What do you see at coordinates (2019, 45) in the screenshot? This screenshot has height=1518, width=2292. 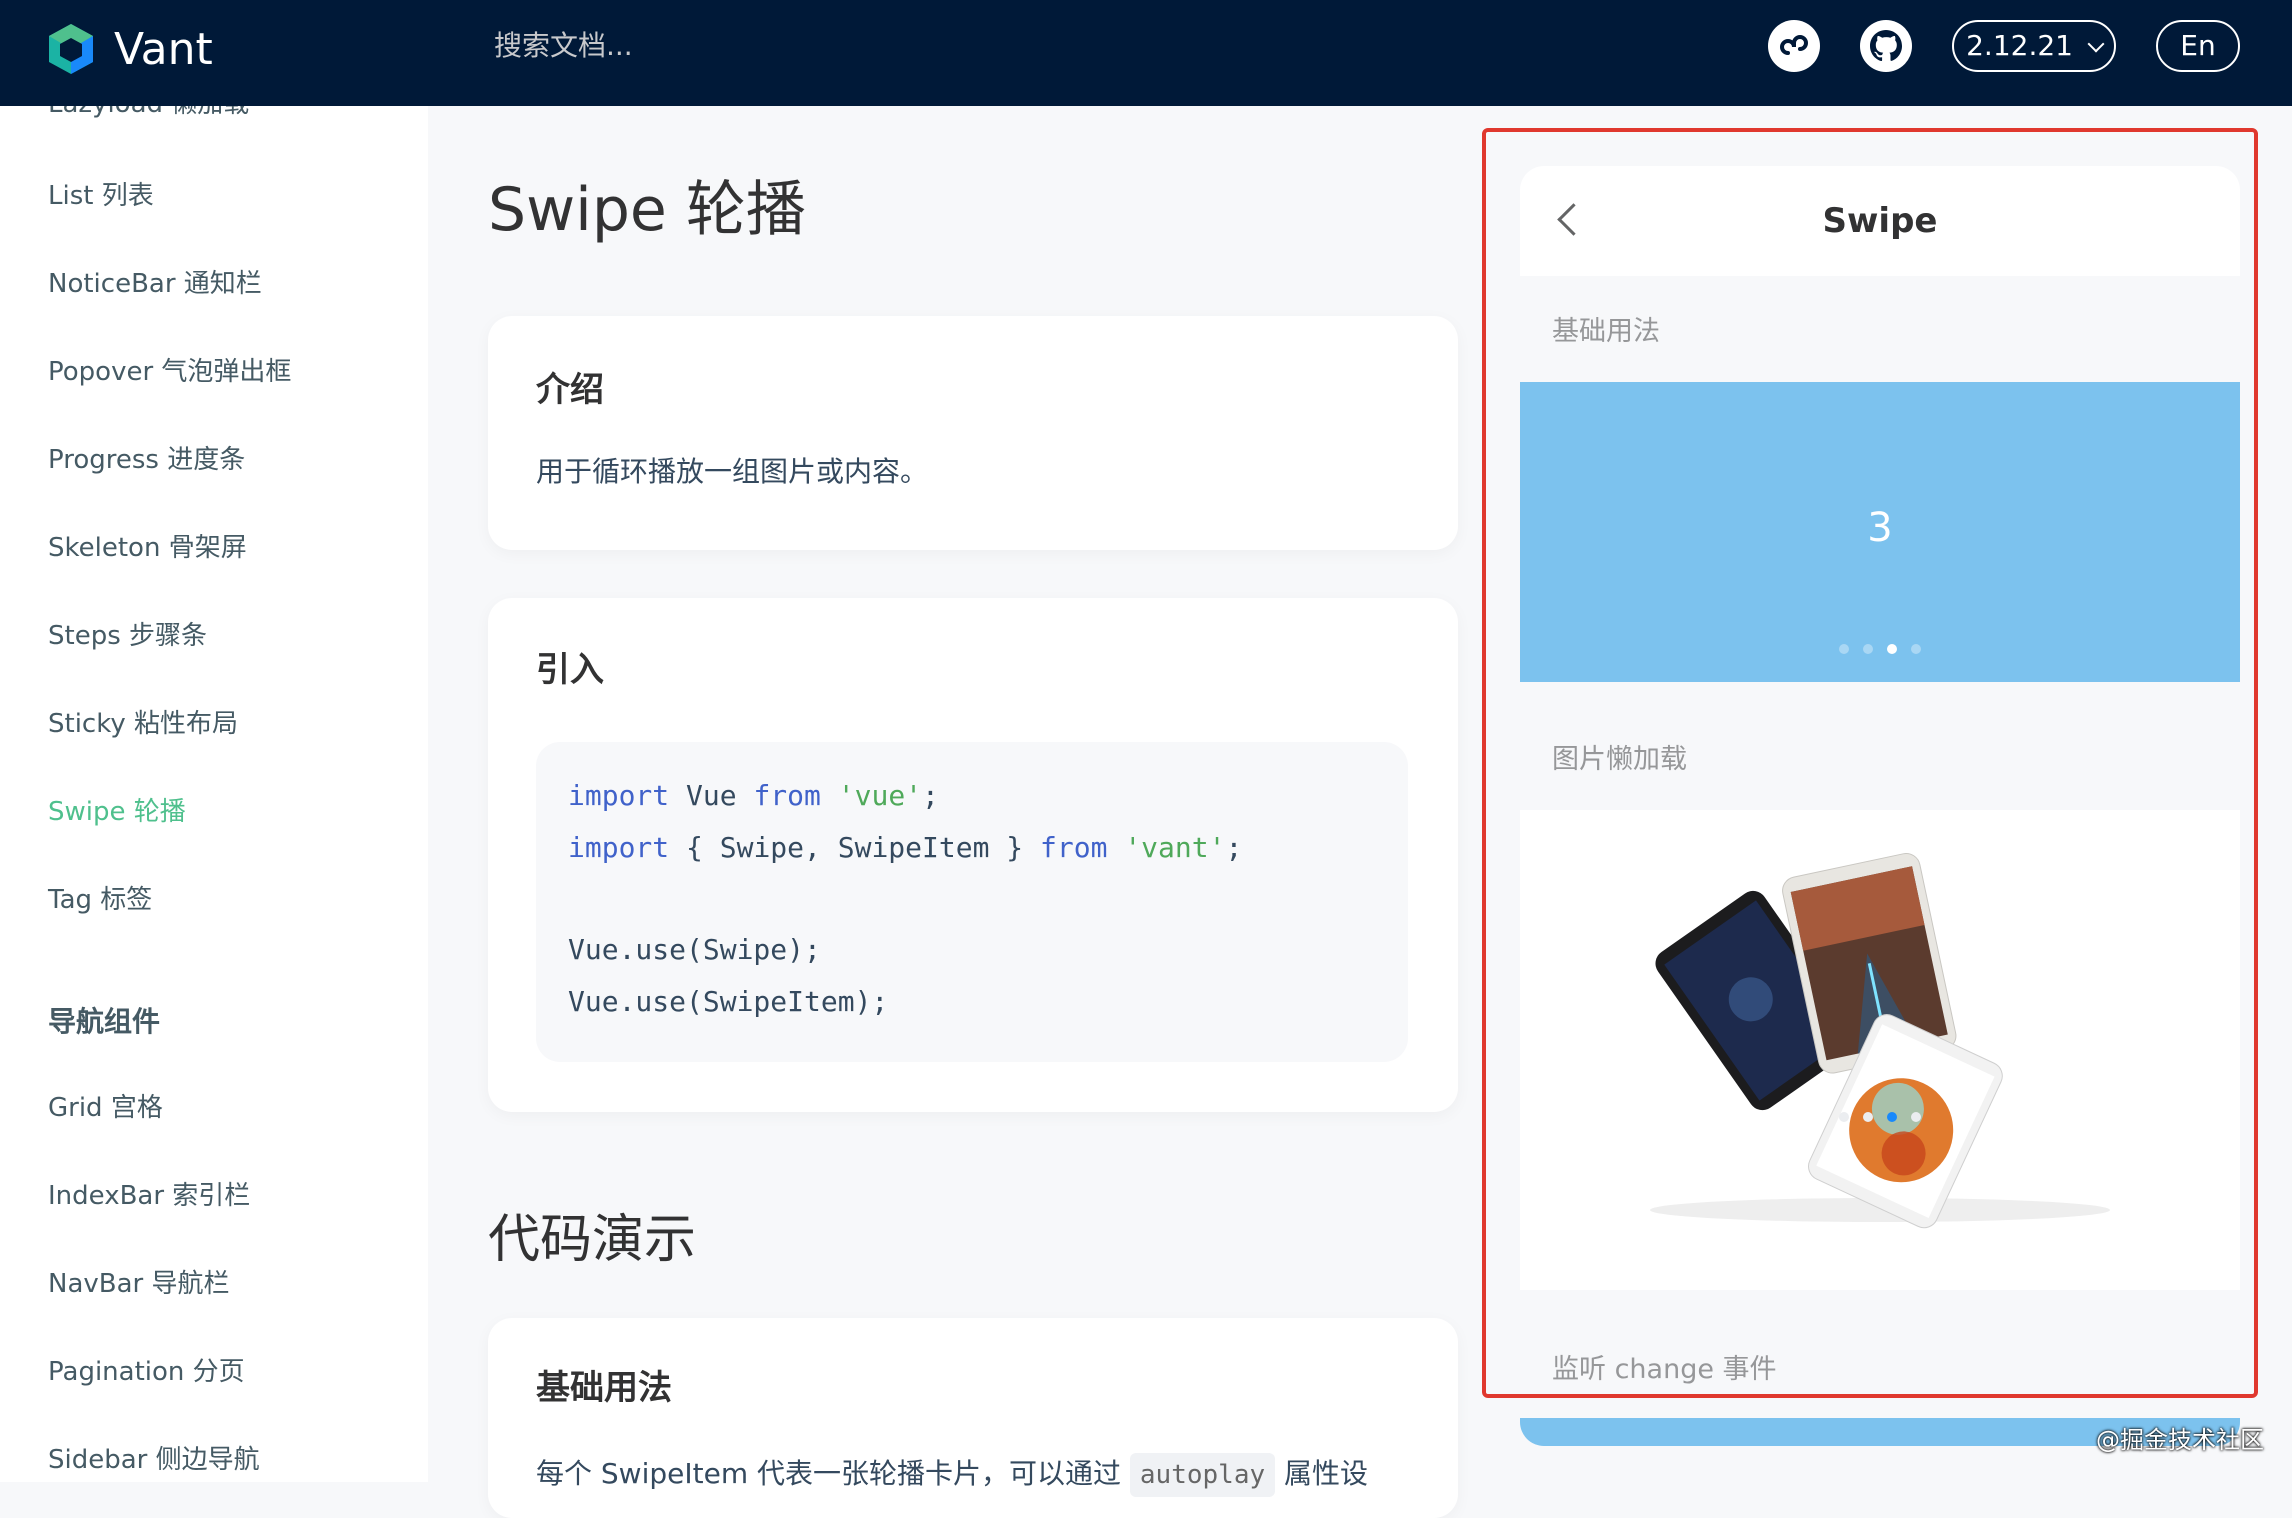 I see `version-label: 2.12.21` at bounding box center [2019, 45].